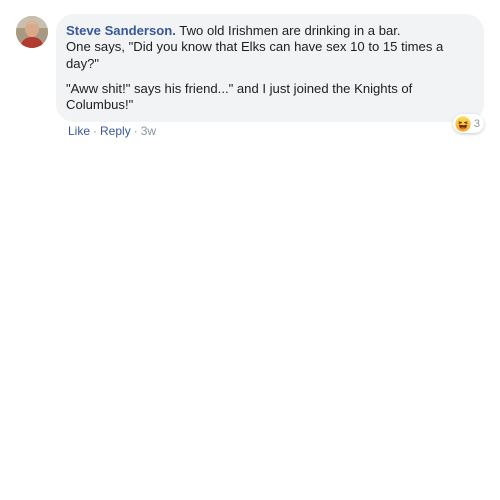 The height and width of the screenshot is (500, 500). Describe the element at coordinates (290, 30) in the screenshot. I see `comment-text-line-1: Two old Irishmen are drinking in a bar.` at that location.